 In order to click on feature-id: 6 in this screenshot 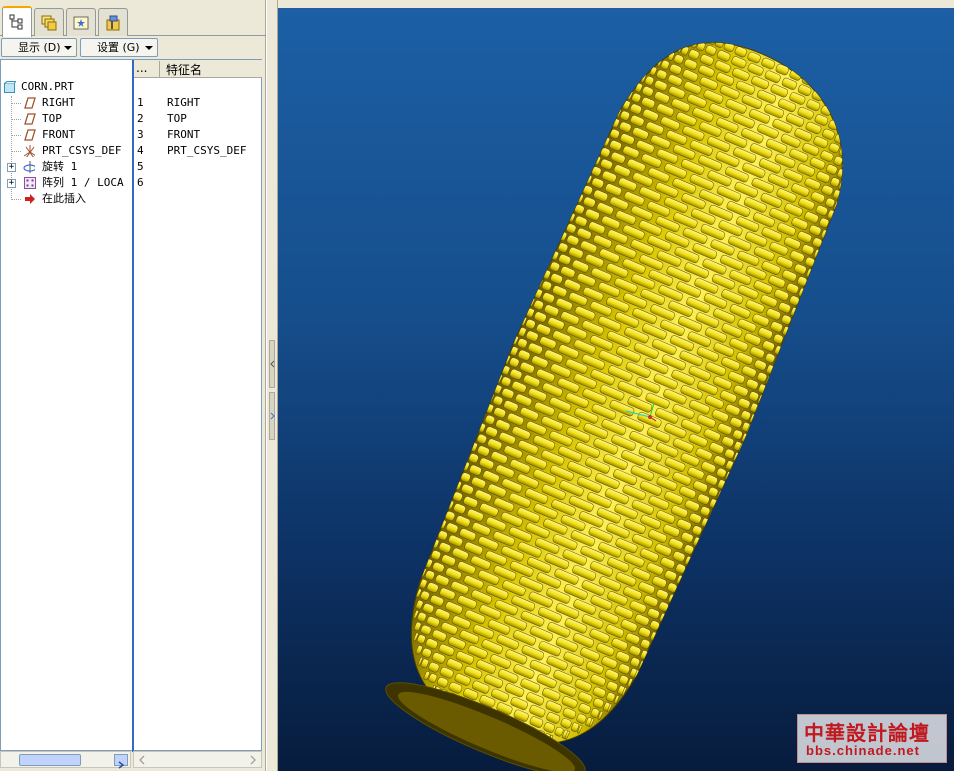, I will do `click(140, 182)`.